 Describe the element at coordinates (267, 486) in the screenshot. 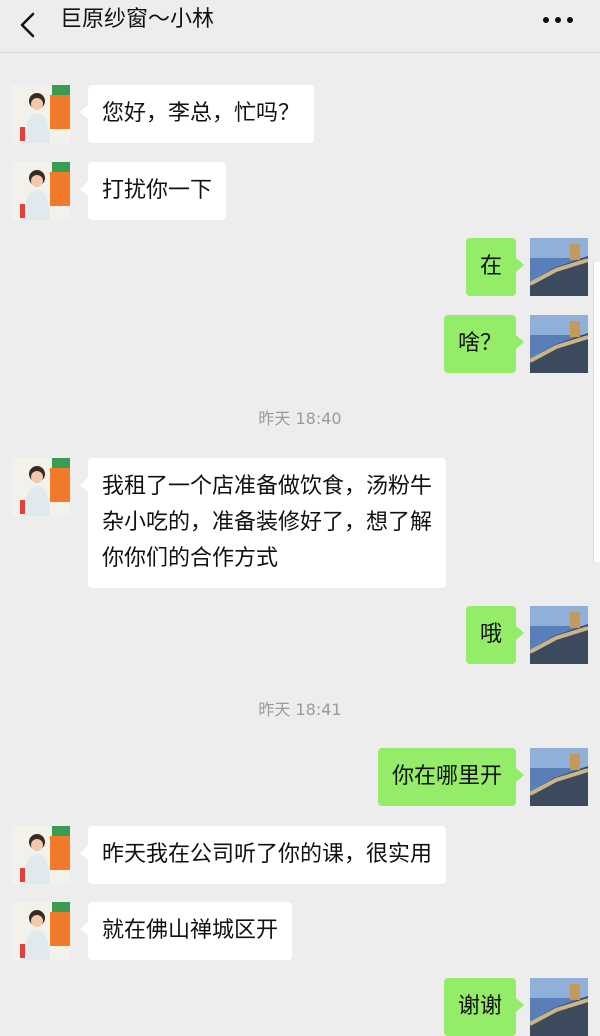

I see `message-line: 我租了一个店准备做饮食，汤粉牛` at that location.